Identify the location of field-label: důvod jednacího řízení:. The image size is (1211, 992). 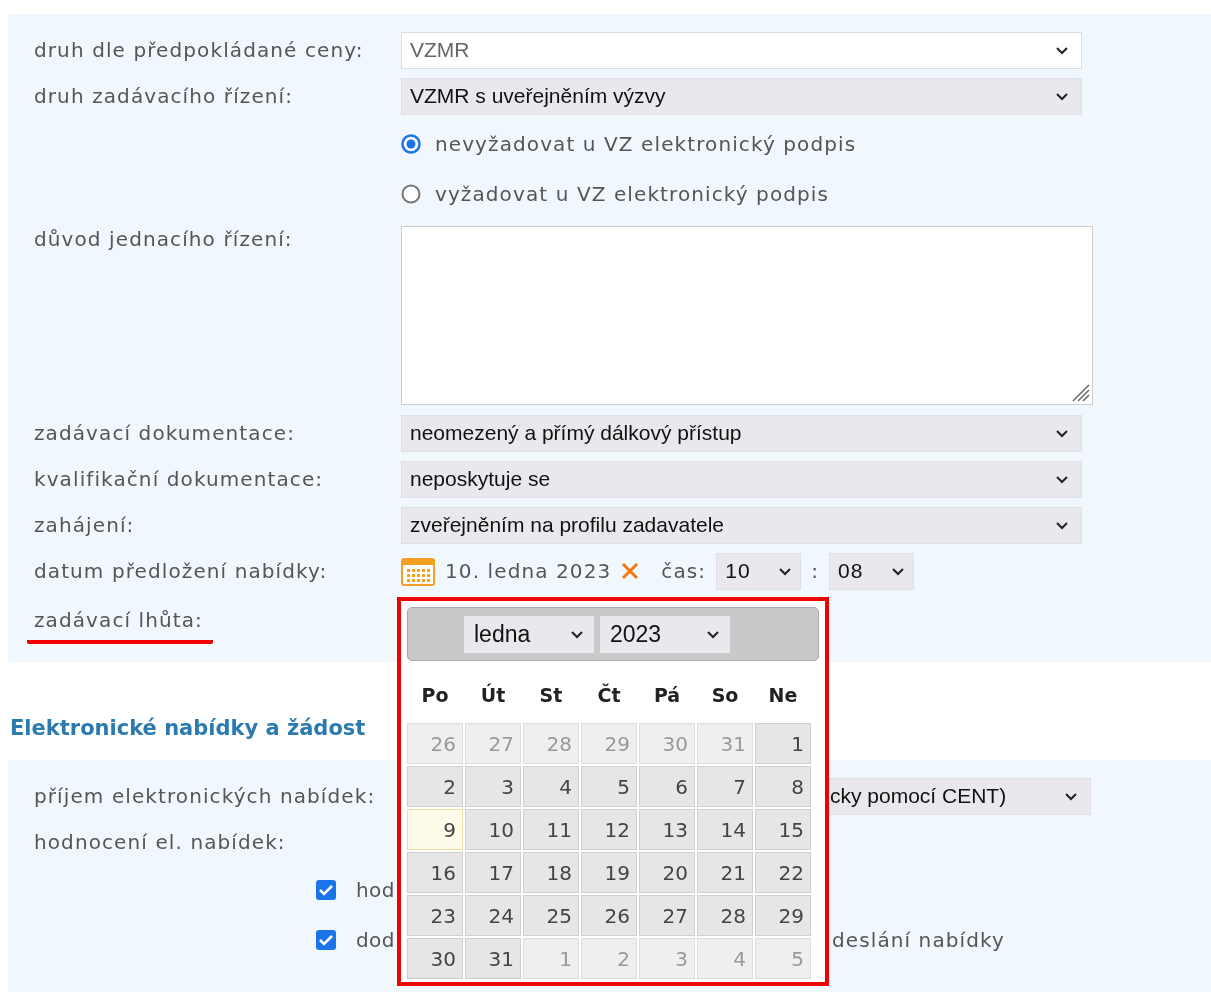
(163, 239).